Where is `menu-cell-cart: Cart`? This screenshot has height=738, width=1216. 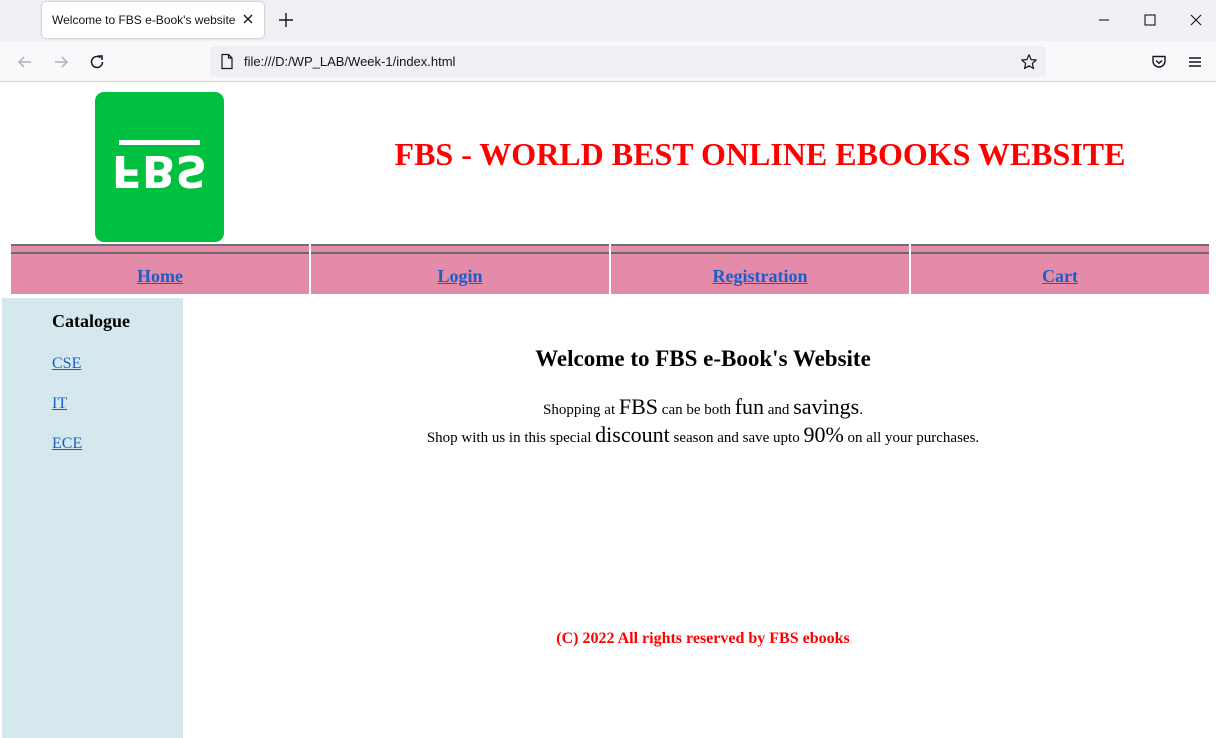
menu-cell-cart: Cart is located at coordinates (1060, 269).